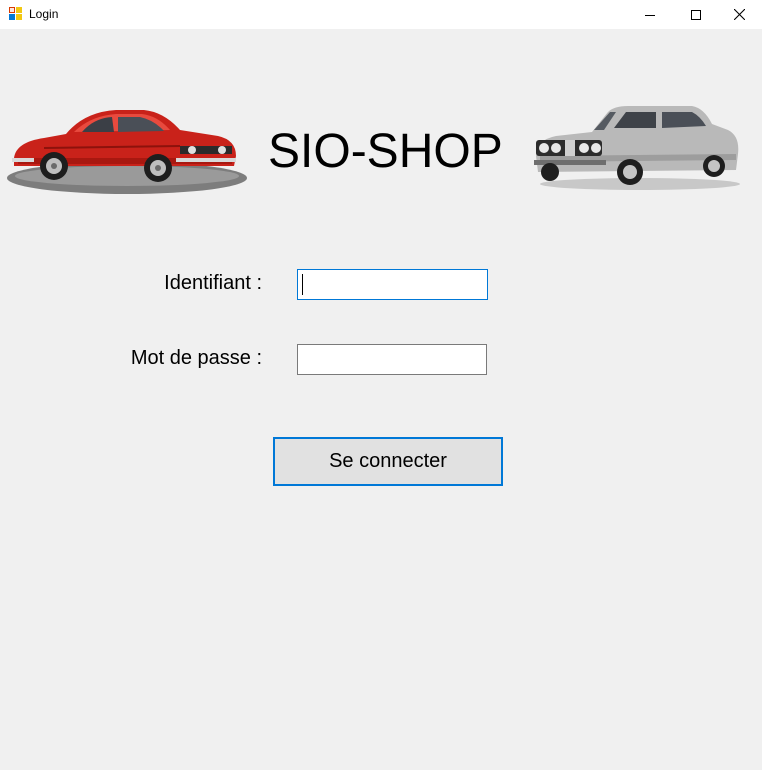 This screenshot has height=770, width=762. Describe the element at coordinates (392, 284) in the screenshot. I see `username-input` at that location.